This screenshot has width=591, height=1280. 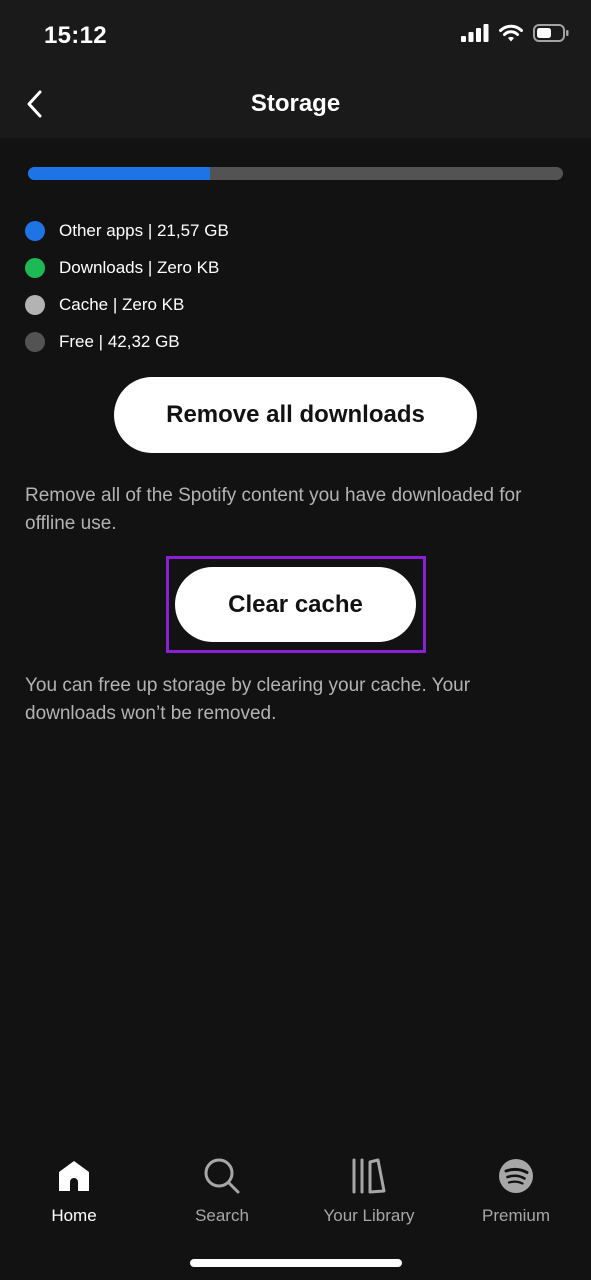 I want to click on status-icons, so click(x=515, y=33).